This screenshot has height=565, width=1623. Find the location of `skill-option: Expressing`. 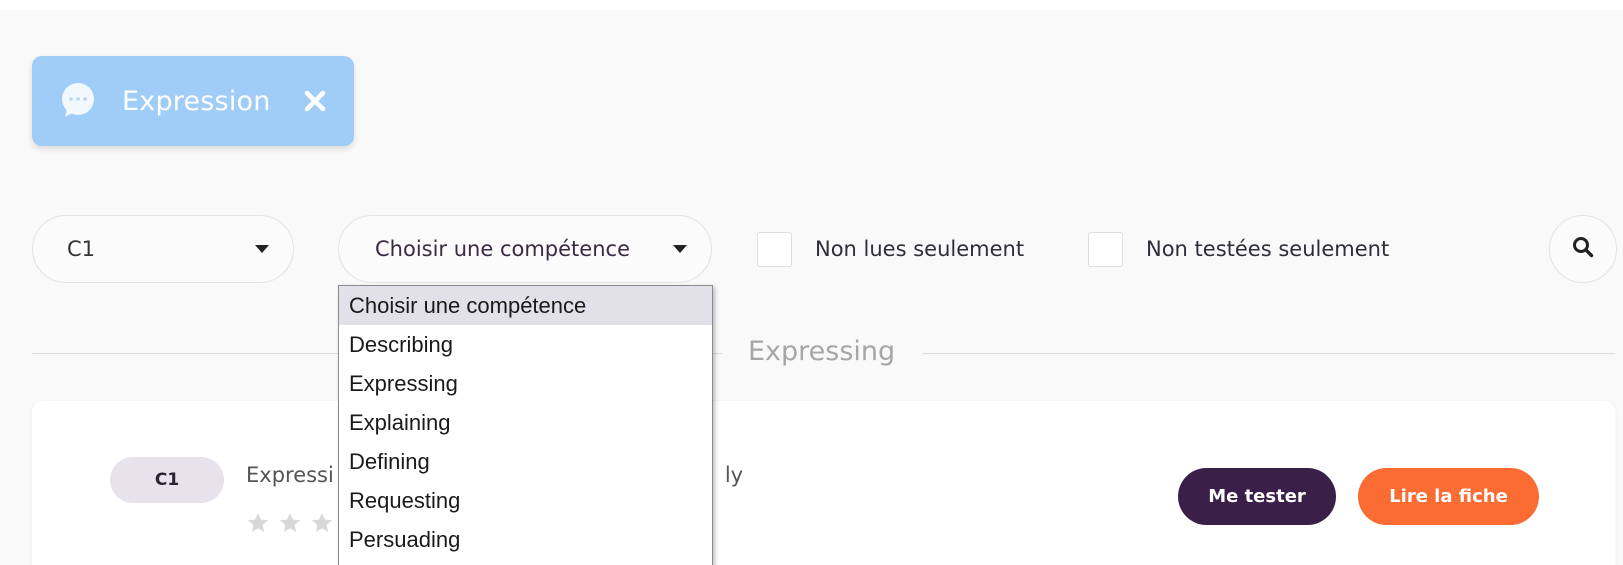

skill-option: Expressing is located at coordinates (525, 383).